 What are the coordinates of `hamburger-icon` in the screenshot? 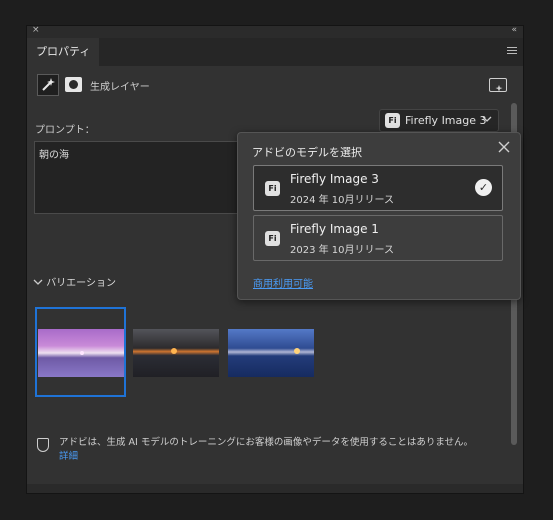 It's located at (512, 51).